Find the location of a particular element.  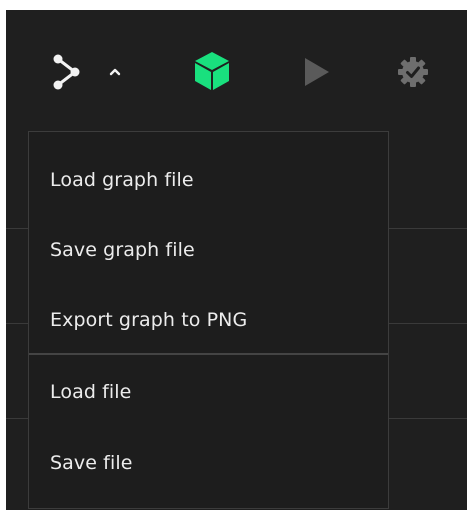

settings-button is located at coordinates (413, 72).